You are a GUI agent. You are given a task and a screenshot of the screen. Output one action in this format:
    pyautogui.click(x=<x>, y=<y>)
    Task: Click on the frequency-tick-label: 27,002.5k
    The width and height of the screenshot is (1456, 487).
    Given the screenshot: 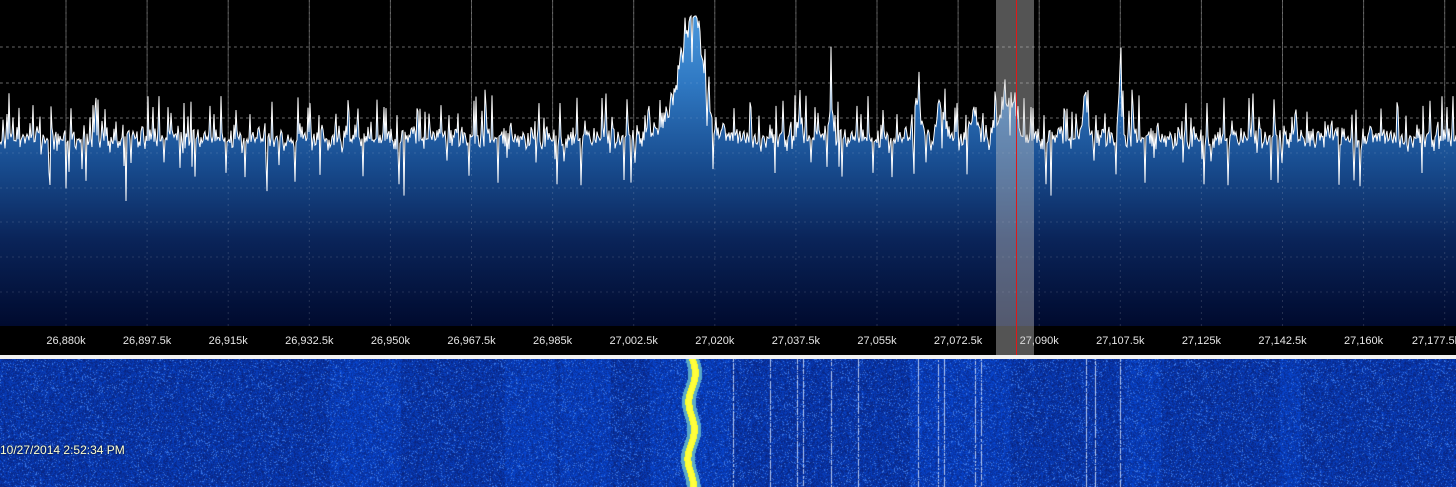 What is the action you would take?
    pyautogui.click(x=633, y=341)
    